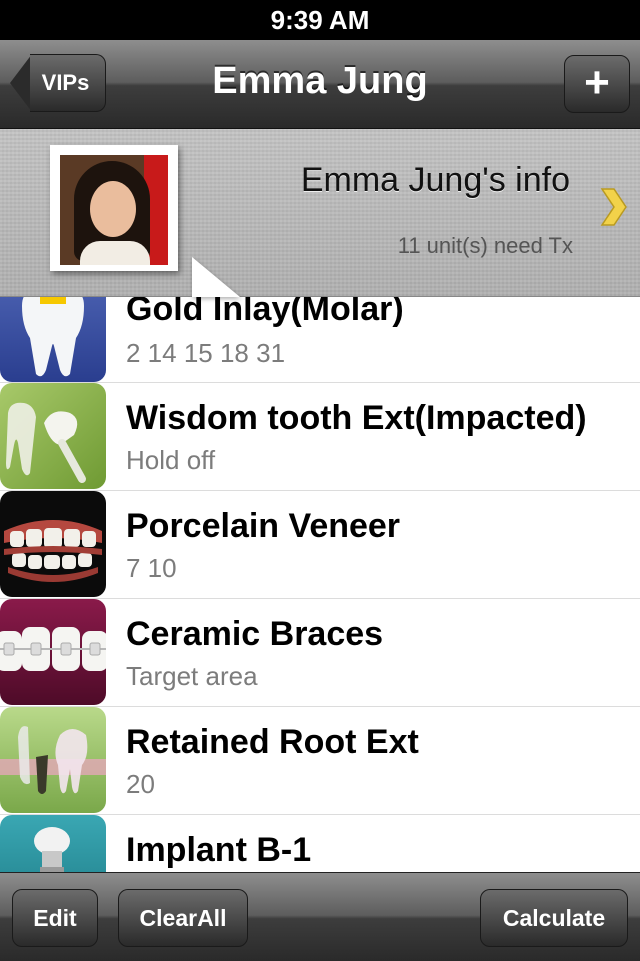 The height and width of the screenshot is (961, 640). I want to click on back-arrow-icon, so click(21, 83).